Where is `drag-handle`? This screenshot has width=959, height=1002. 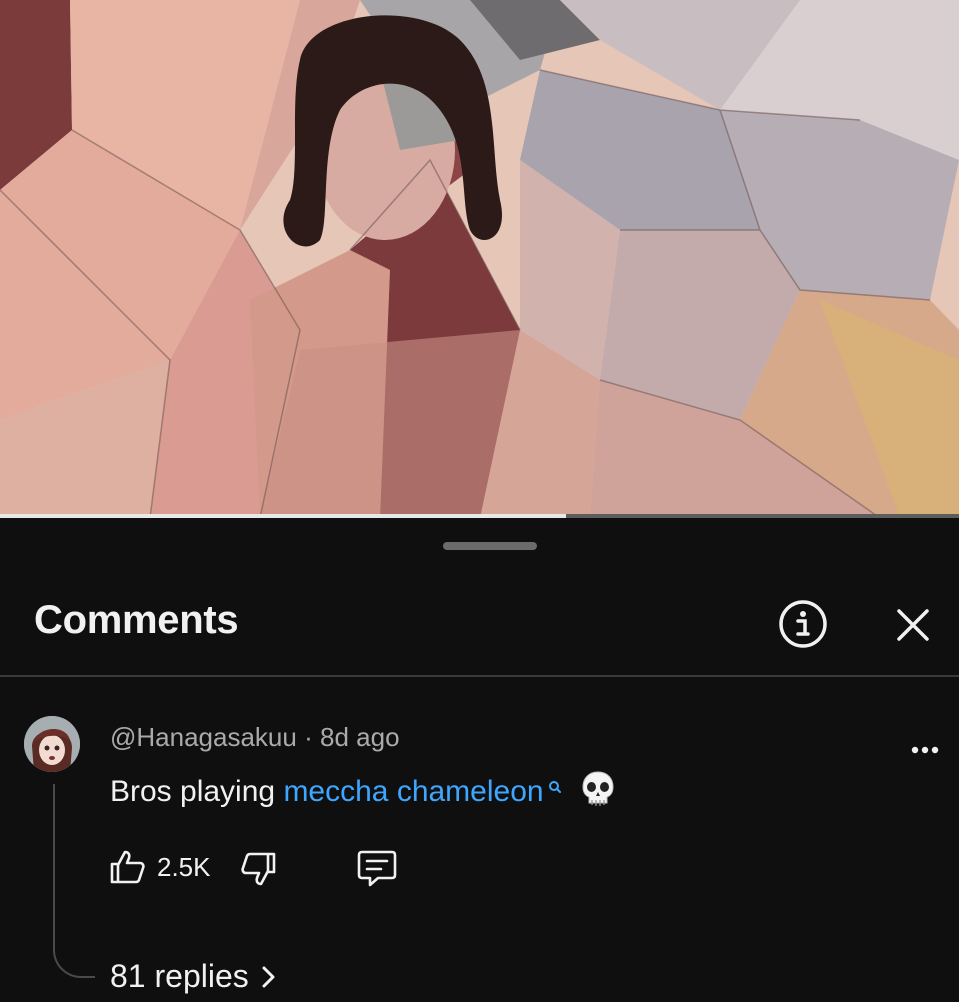 drag-handle is located at coordinates (490, 546).